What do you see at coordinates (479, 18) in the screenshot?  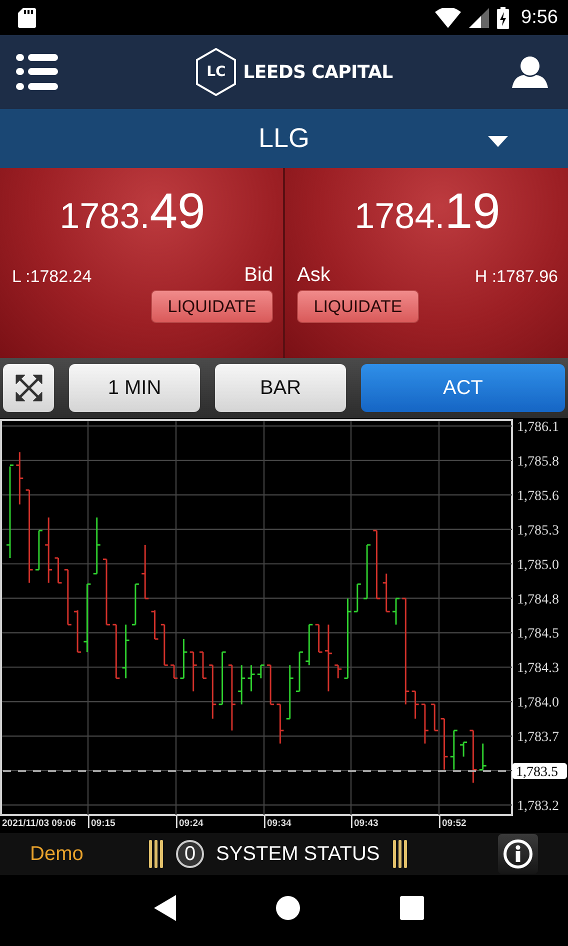 I see `signal-icon` at bounding box center [479, 18].